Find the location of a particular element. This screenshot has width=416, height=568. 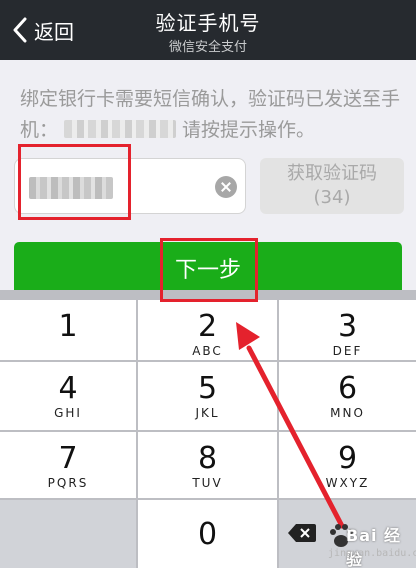

key-1: 1 is located at coordinates (68, 330).